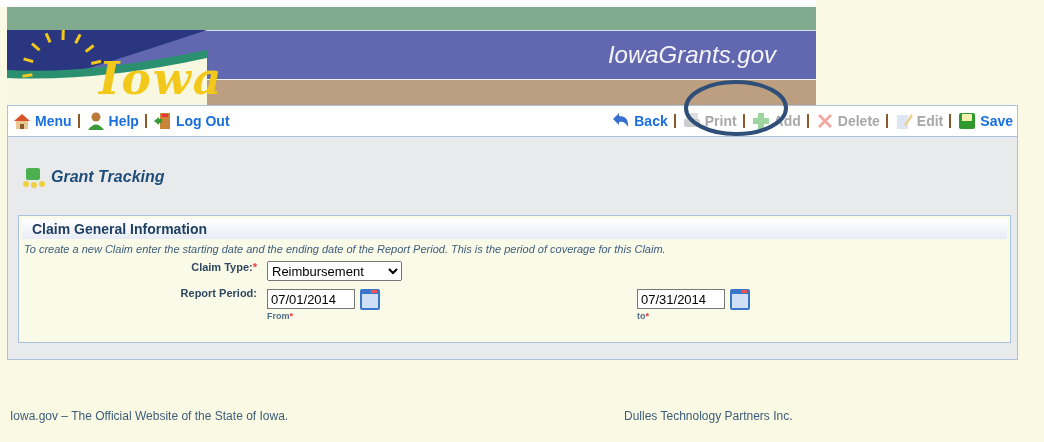  I want to click on claim-type-dropdown: Reimbursement, so click(334, 271).